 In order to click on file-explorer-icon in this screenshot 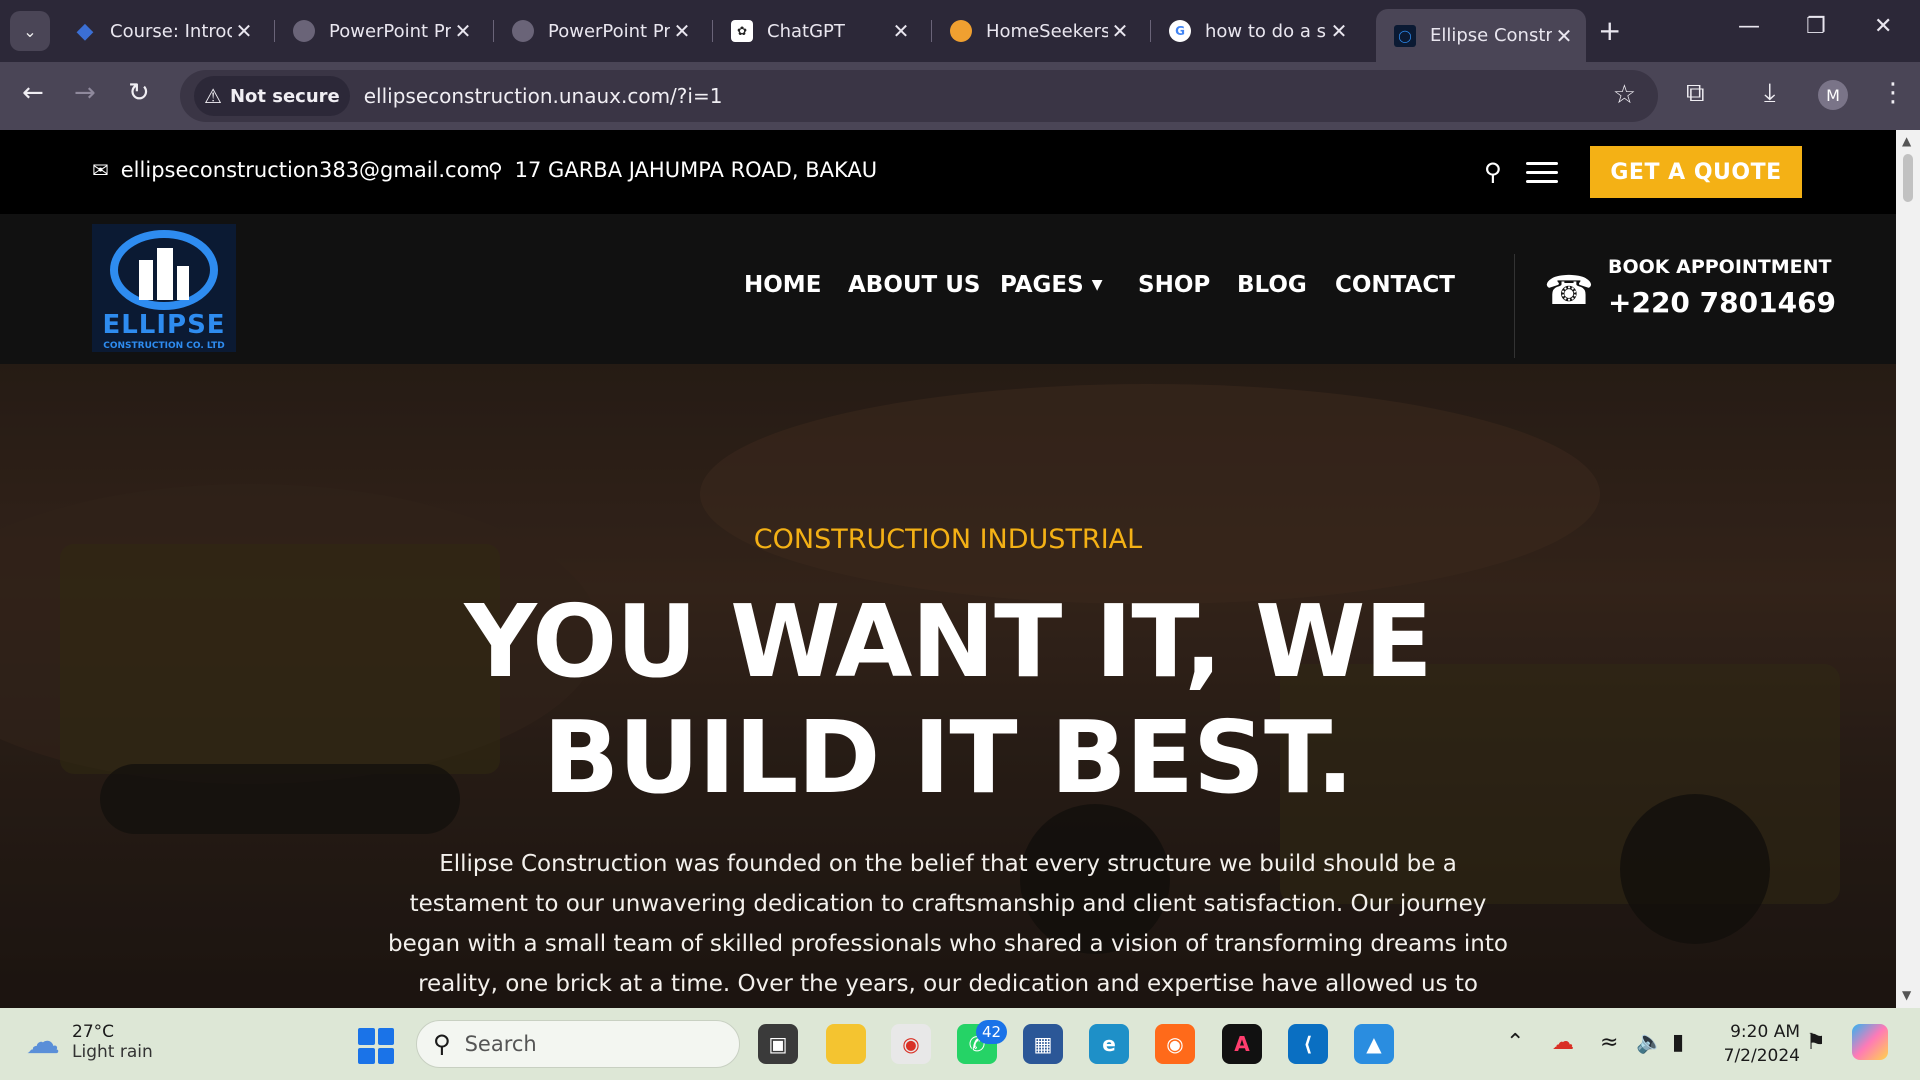, I will do `click(846, 1044)`.